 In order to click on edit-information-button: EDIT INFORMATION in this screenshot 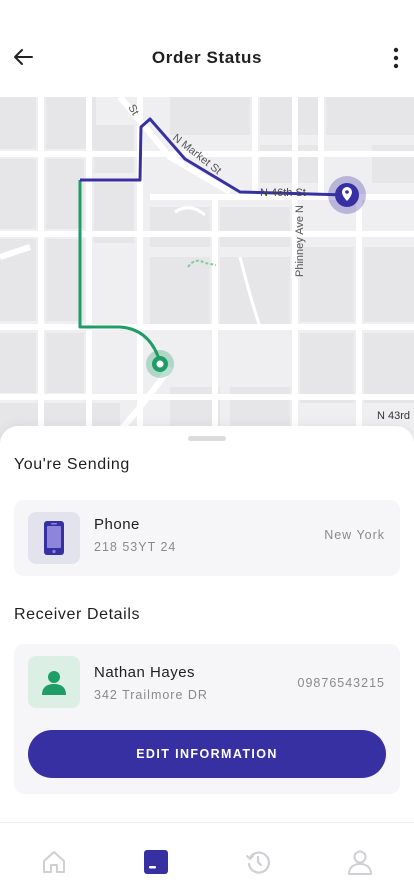, I will do `click(207, 754)`.